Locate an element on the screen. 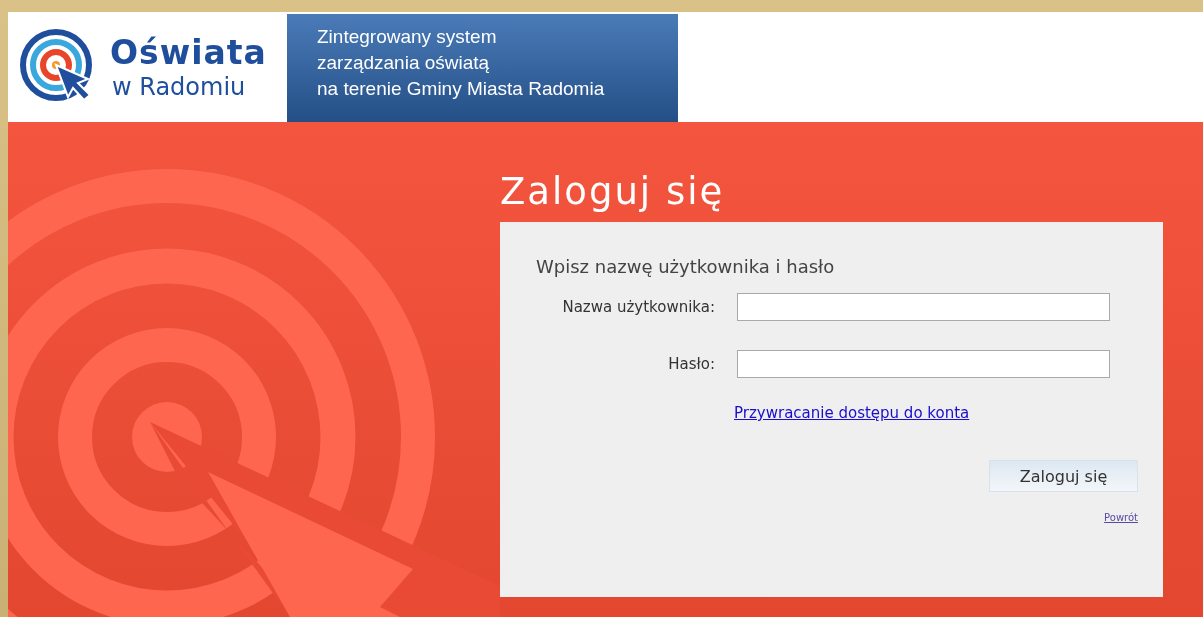 The height and width of the screenshot is (617, 1203). password-field is located at coordinates (923, 364).